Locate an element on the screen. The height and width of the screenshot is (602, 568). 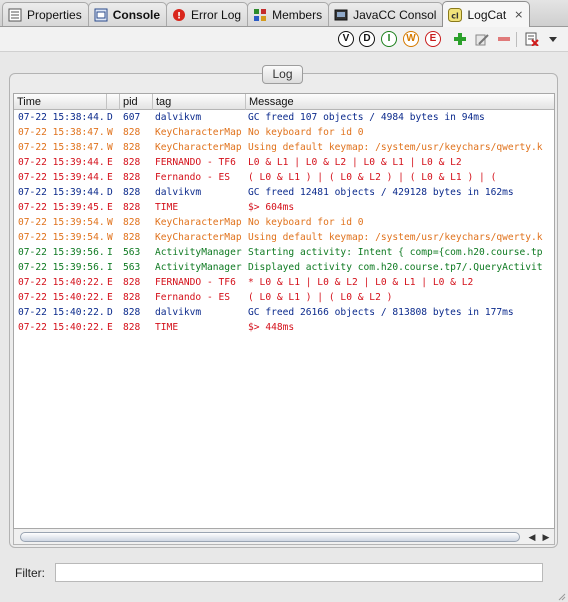
logcat-icon: cl is located at coordinates (455, 15).